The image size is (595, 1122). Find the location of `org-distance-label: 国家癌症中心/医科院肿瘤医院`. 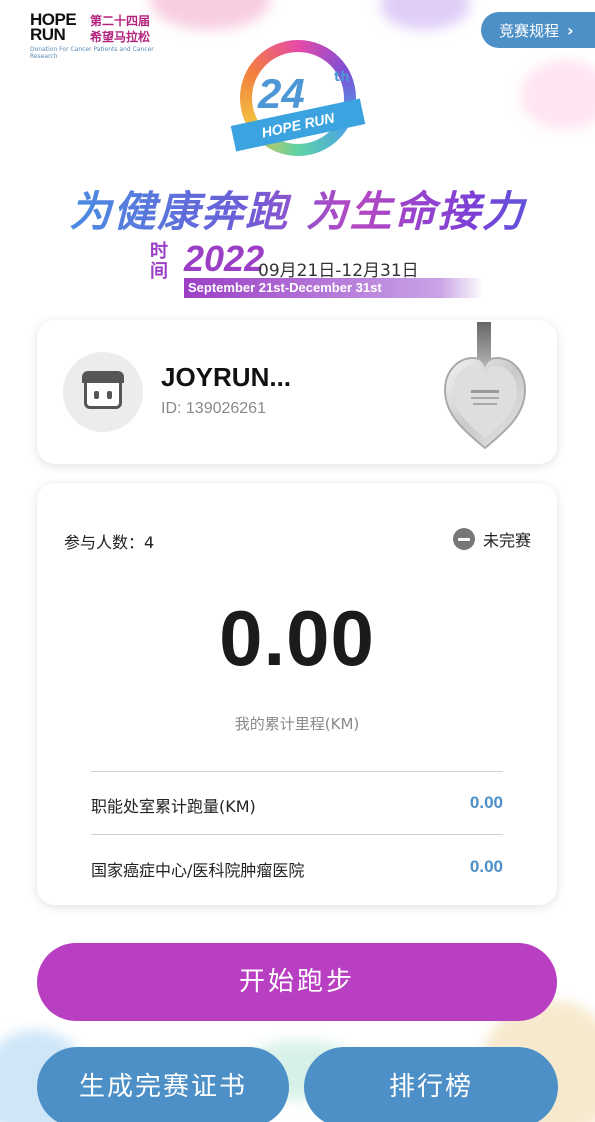

org-distance-label: 国家癌症中心/医科院肿瘤医院 is located at coordinates (198, 870).